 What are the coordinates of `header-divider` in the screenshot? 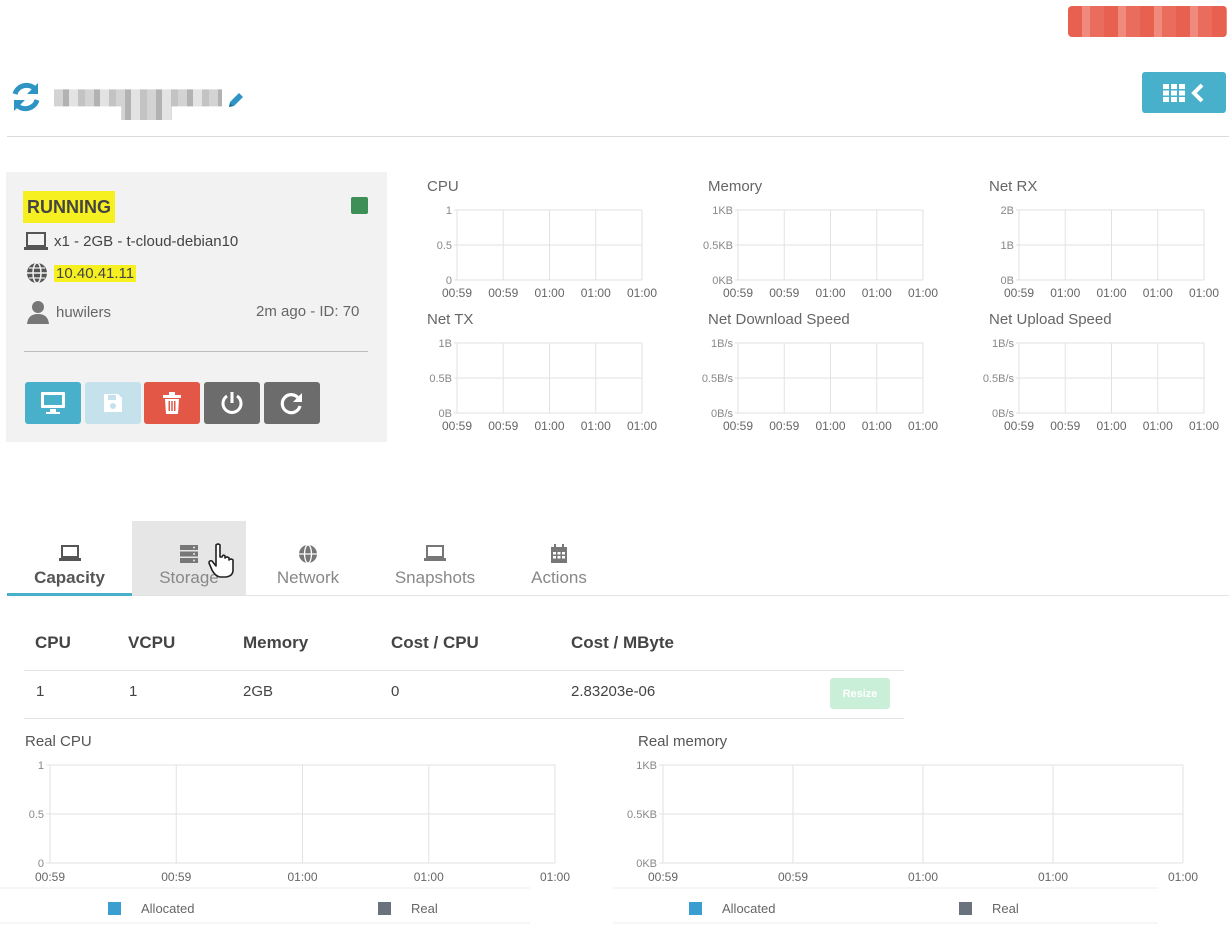 It's located at (618, 136).